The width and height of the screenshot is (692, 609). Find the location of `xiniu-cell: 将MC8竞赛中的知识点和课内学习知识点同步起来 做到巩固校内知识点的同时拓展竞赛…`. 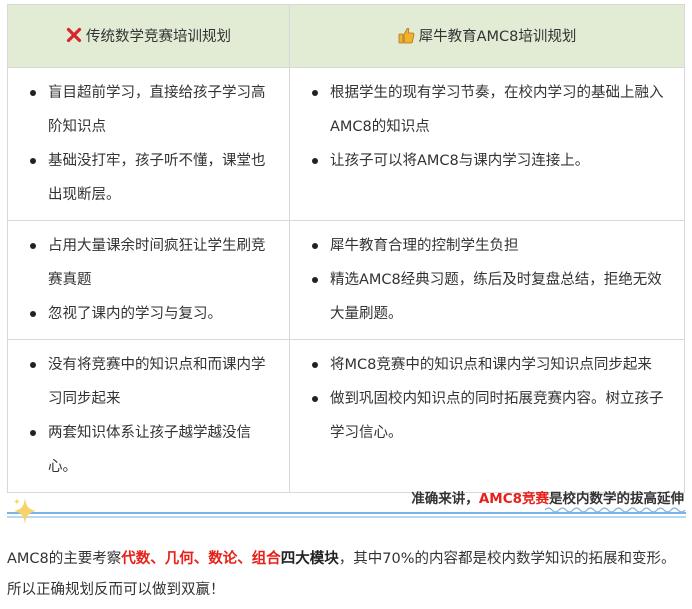

xiniu-cell: 将MC8竞赛中的知识点和课内学习知识点同步起来 做到巩固校内知识点的同时拓展竞赛… is located at coordinates (487, 416).